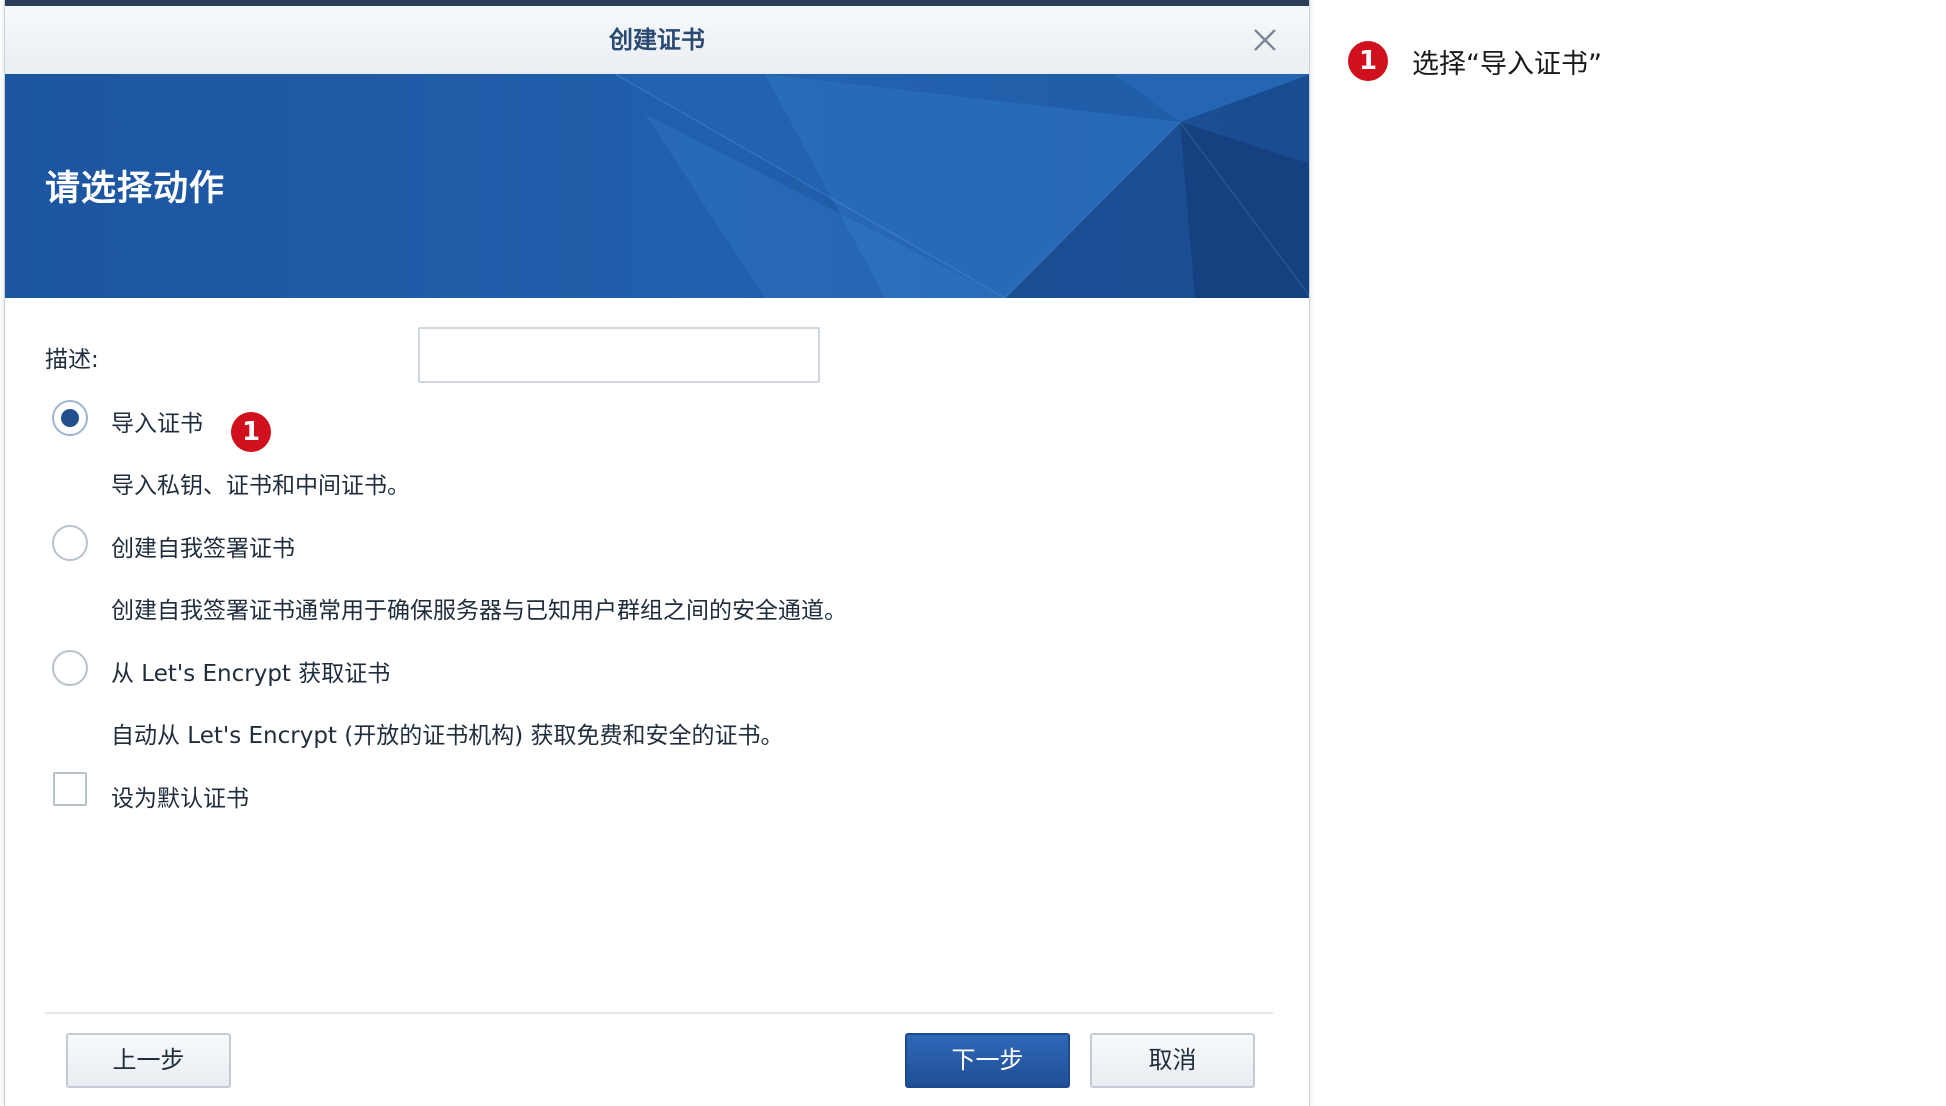 The width and height of the screenshot is (1946, 1106). What do you see at coordinates (1172, 1060) in the screenshot?
I see `cancel-button: 取消` at bounding box center [1172, 1060].